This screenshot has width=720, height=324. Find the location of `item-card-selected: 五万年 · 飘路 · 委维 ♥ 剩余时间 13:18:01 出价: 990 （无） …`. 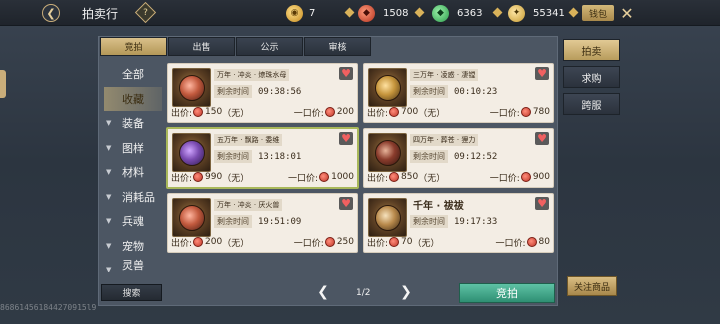

item-card-selected: 五万年 · 飘路 · 委维 ♥ 剩余时间 13:18:01 出价: 990 （无） … is located at coordinates (262, 158).